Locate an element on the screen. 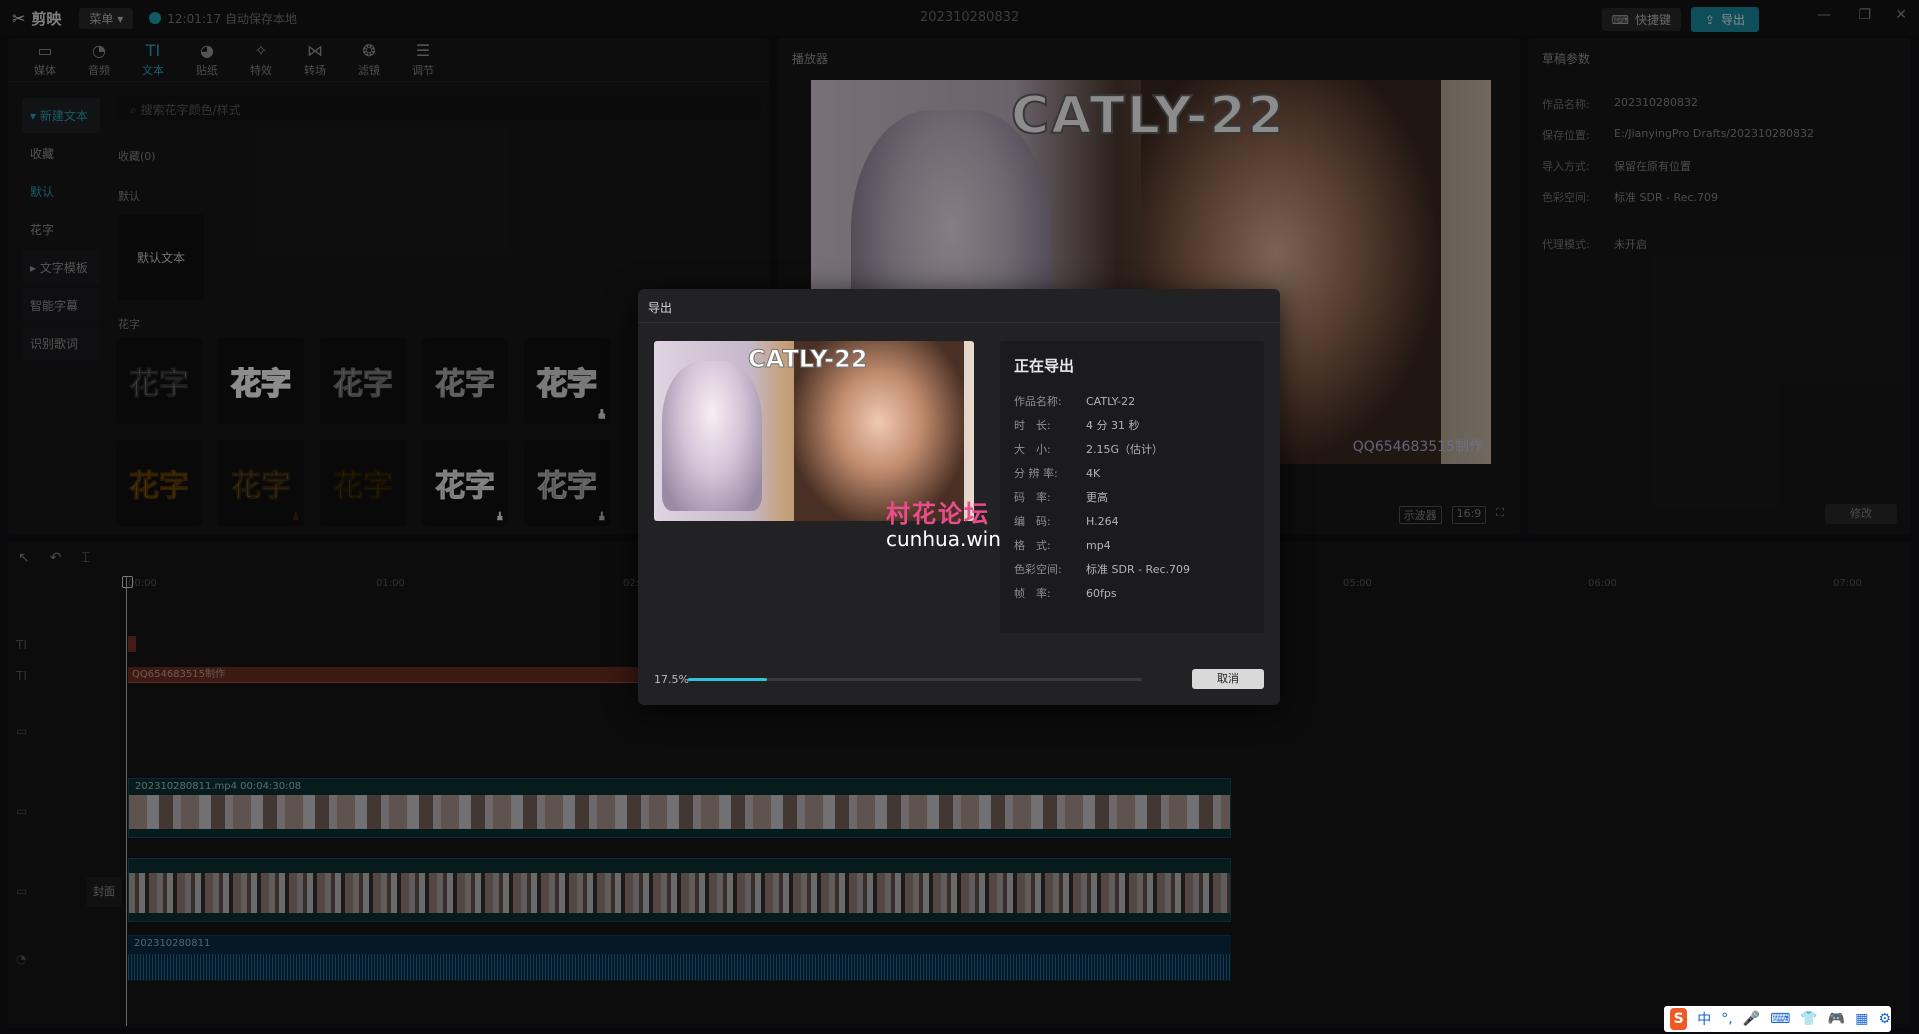  export-heading: 正在导出 is located at coordinates (1044, 366).